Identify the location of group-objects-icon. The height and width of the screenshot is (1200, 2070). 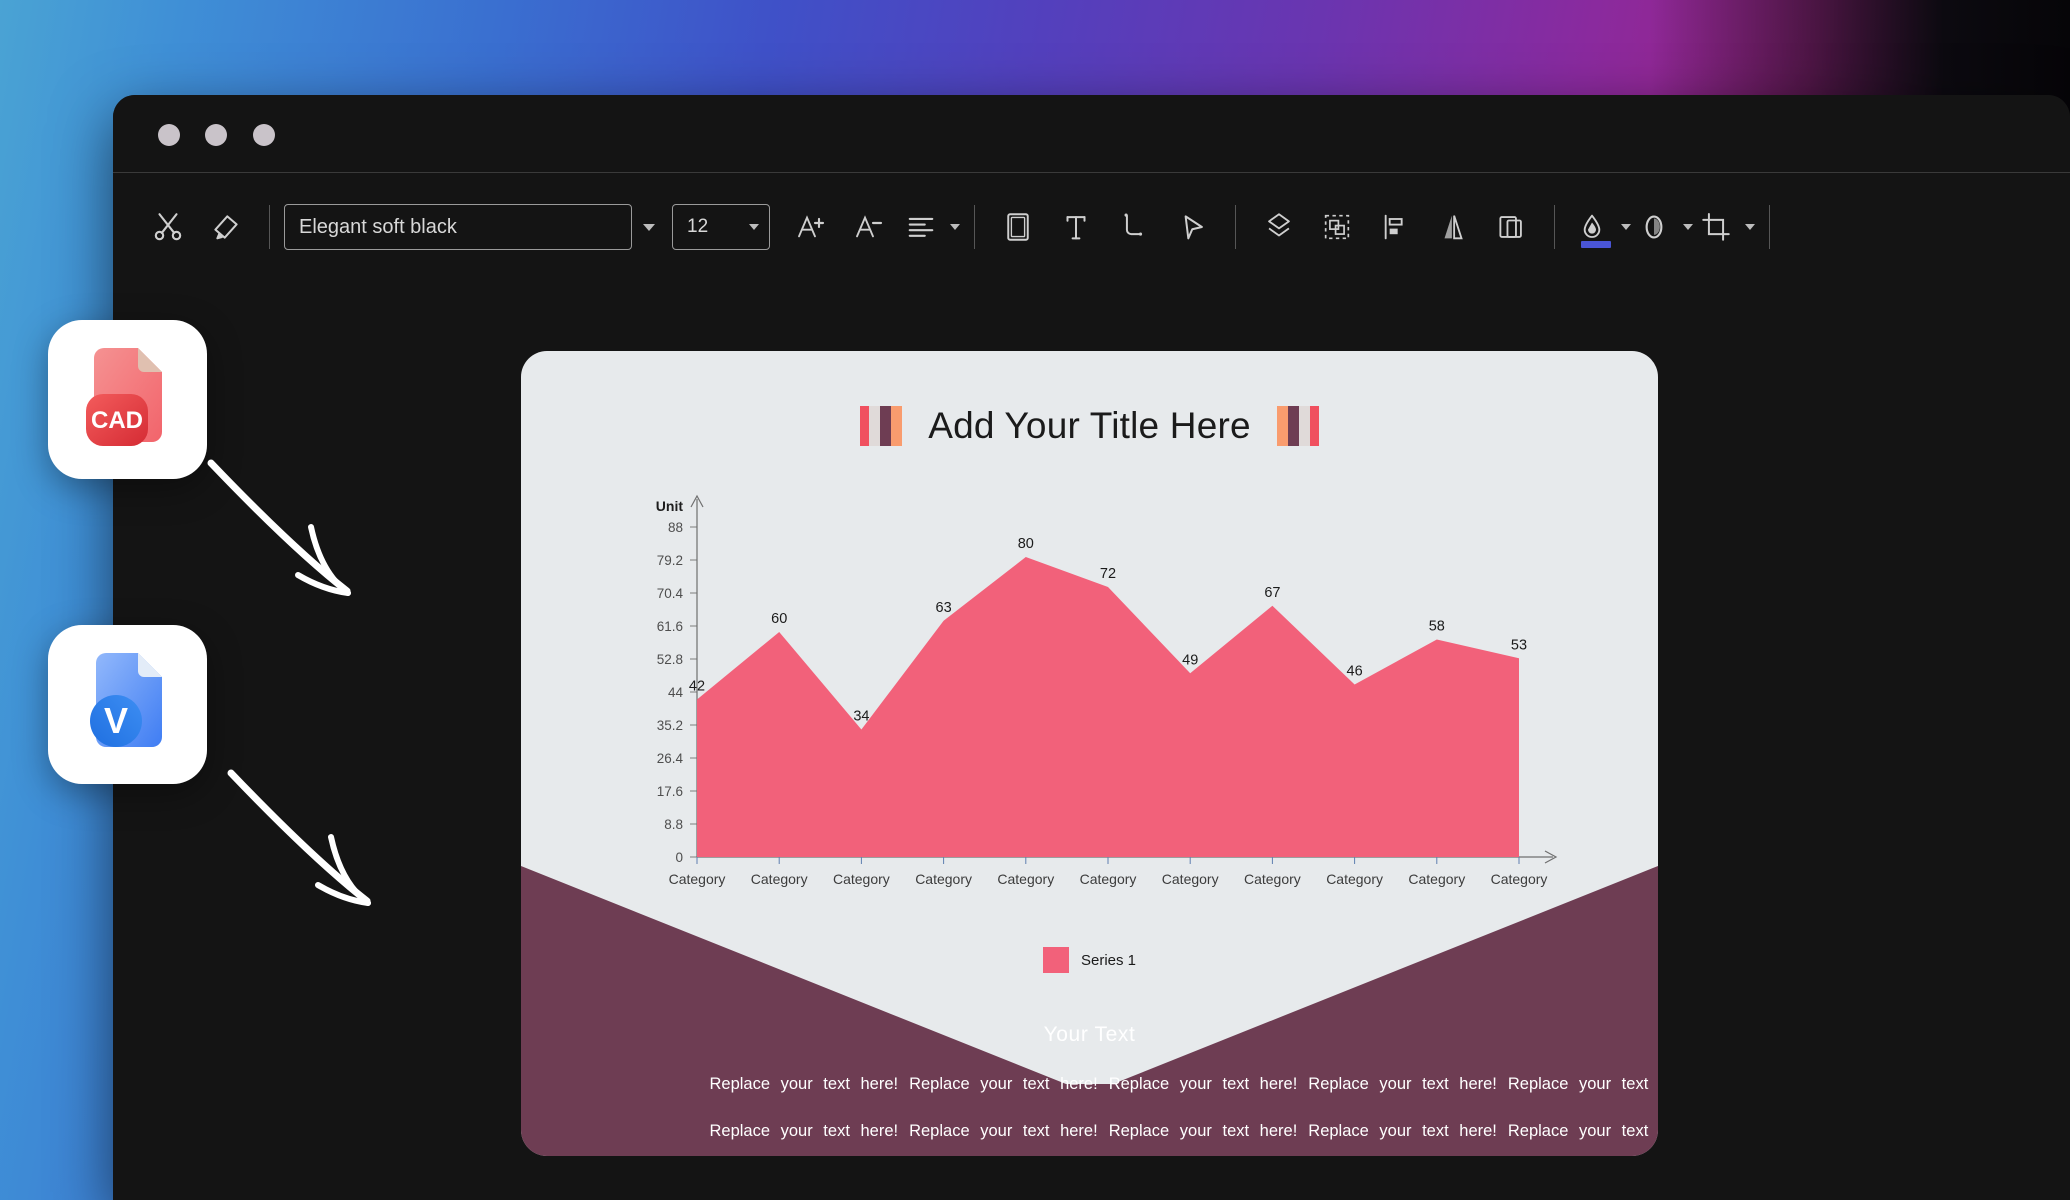
(1337, 227).